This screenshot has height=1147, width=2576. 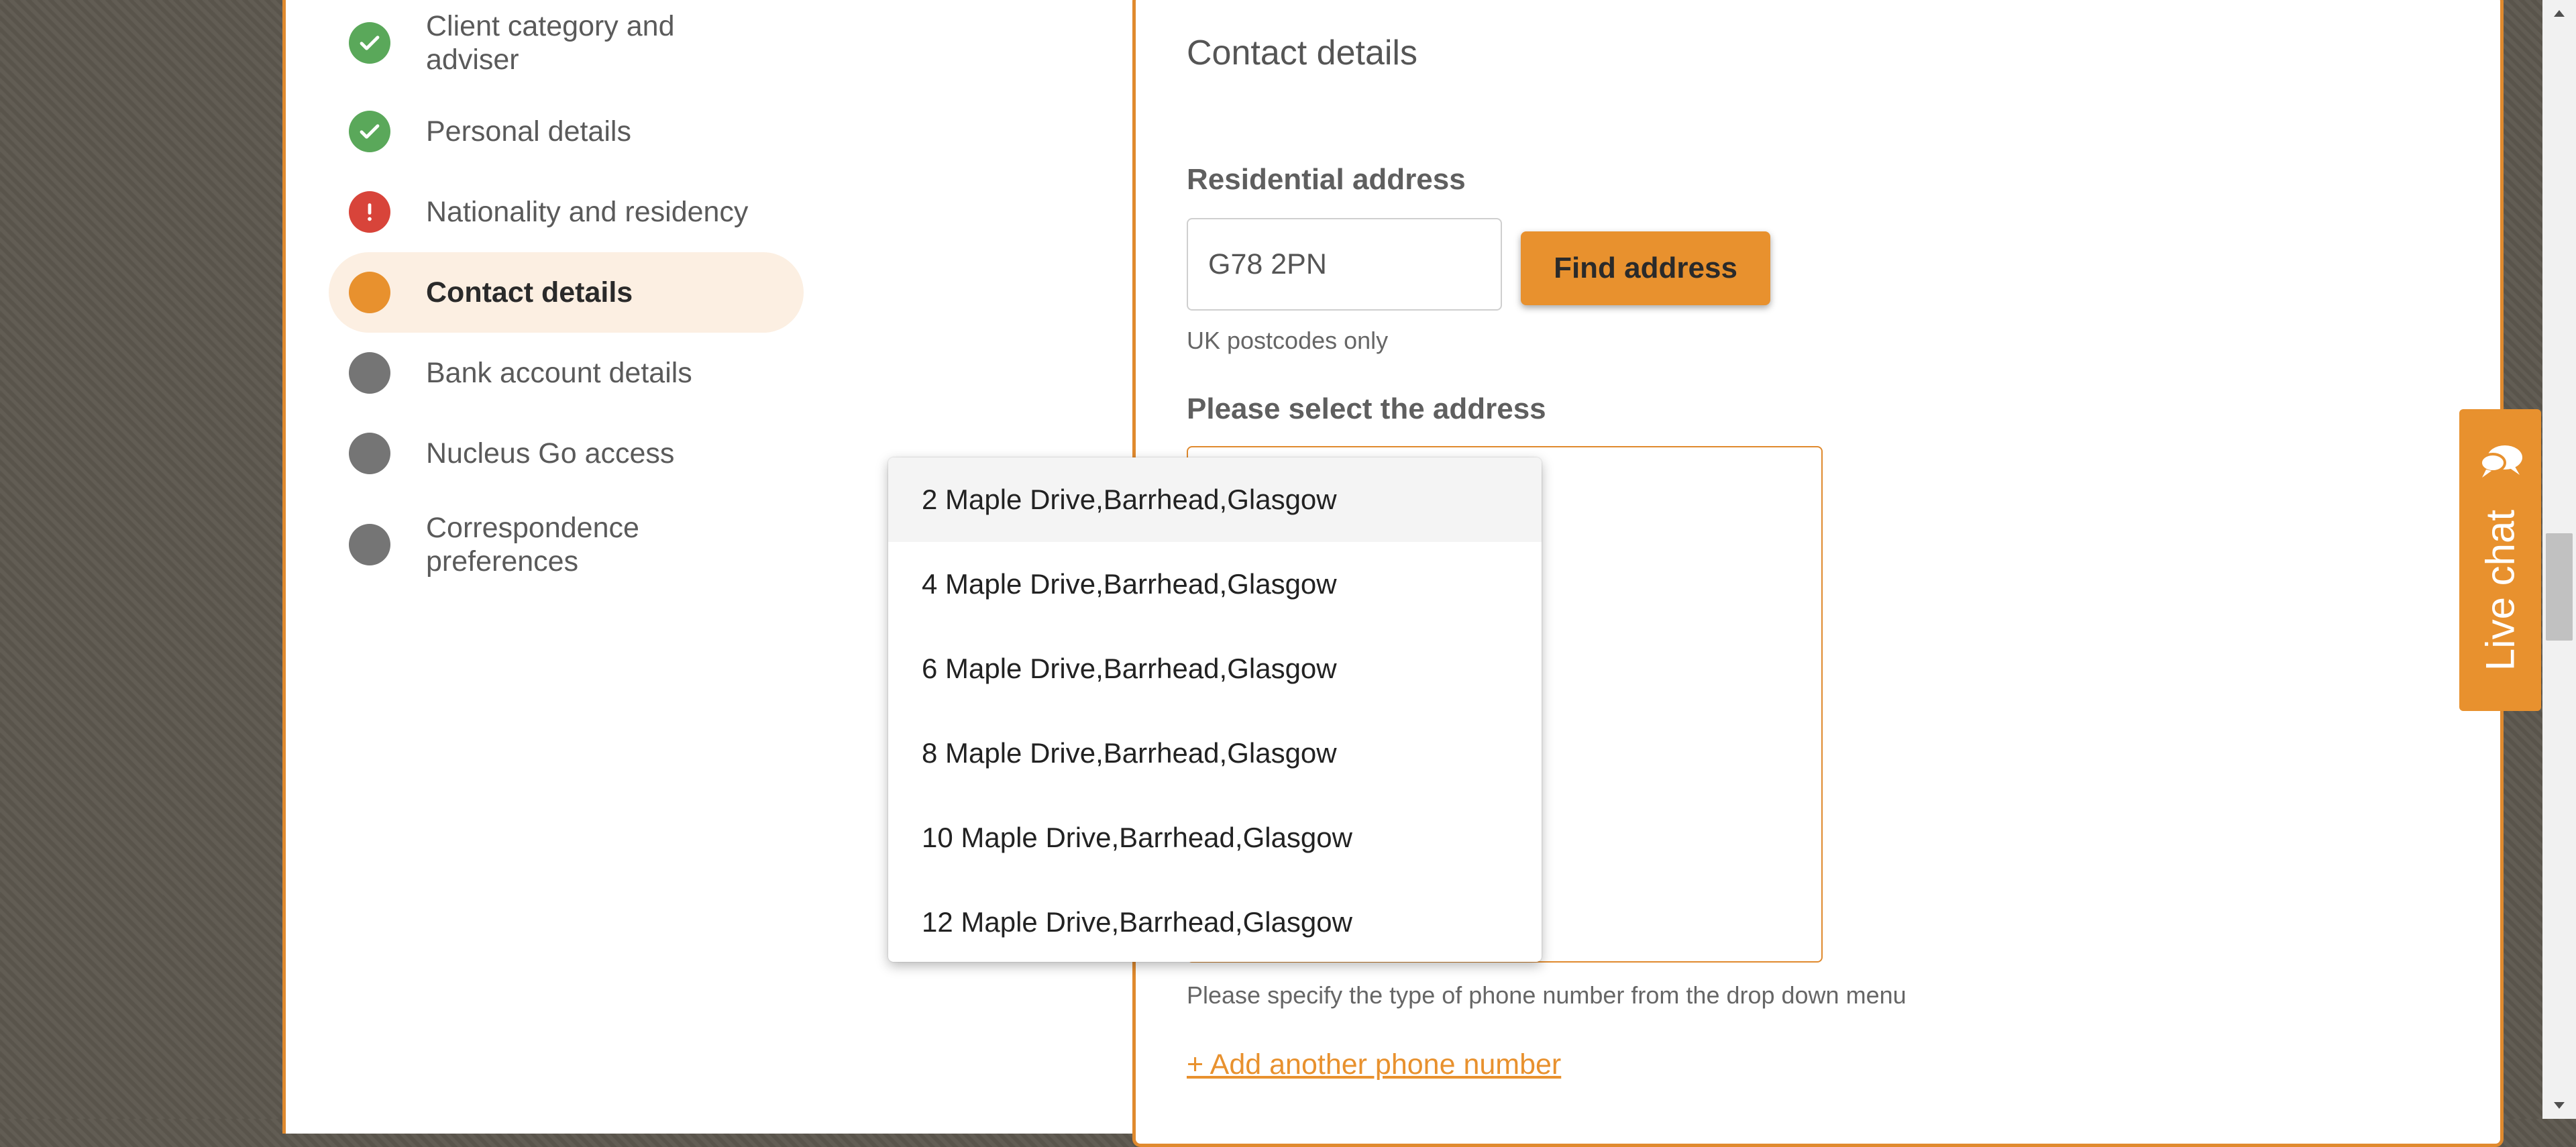 I want to click on step-label: Contact details, so click(x=529, y=292).